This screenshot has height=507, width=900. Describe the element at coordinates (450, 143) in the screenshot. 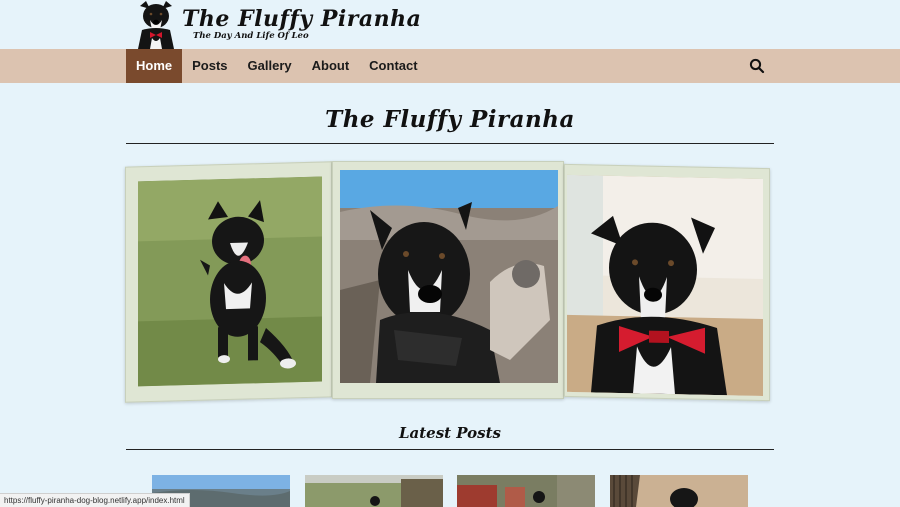

I see `title-divider` at that location.